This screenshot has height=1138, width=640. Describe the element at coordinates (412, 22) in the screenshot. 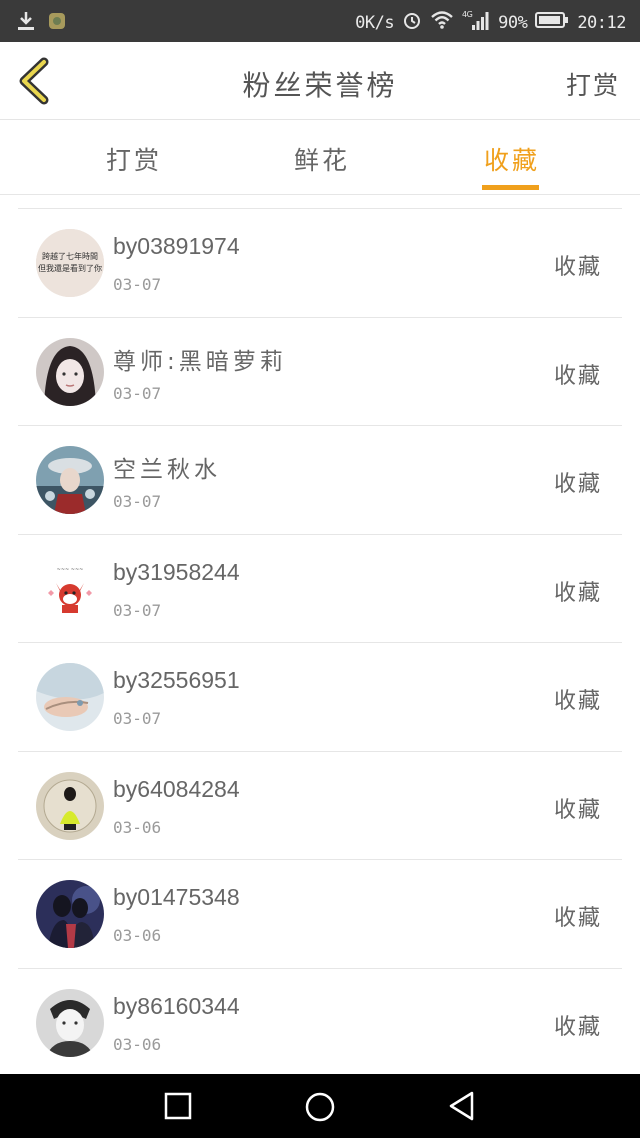

I see `alarm-icon` at that location.